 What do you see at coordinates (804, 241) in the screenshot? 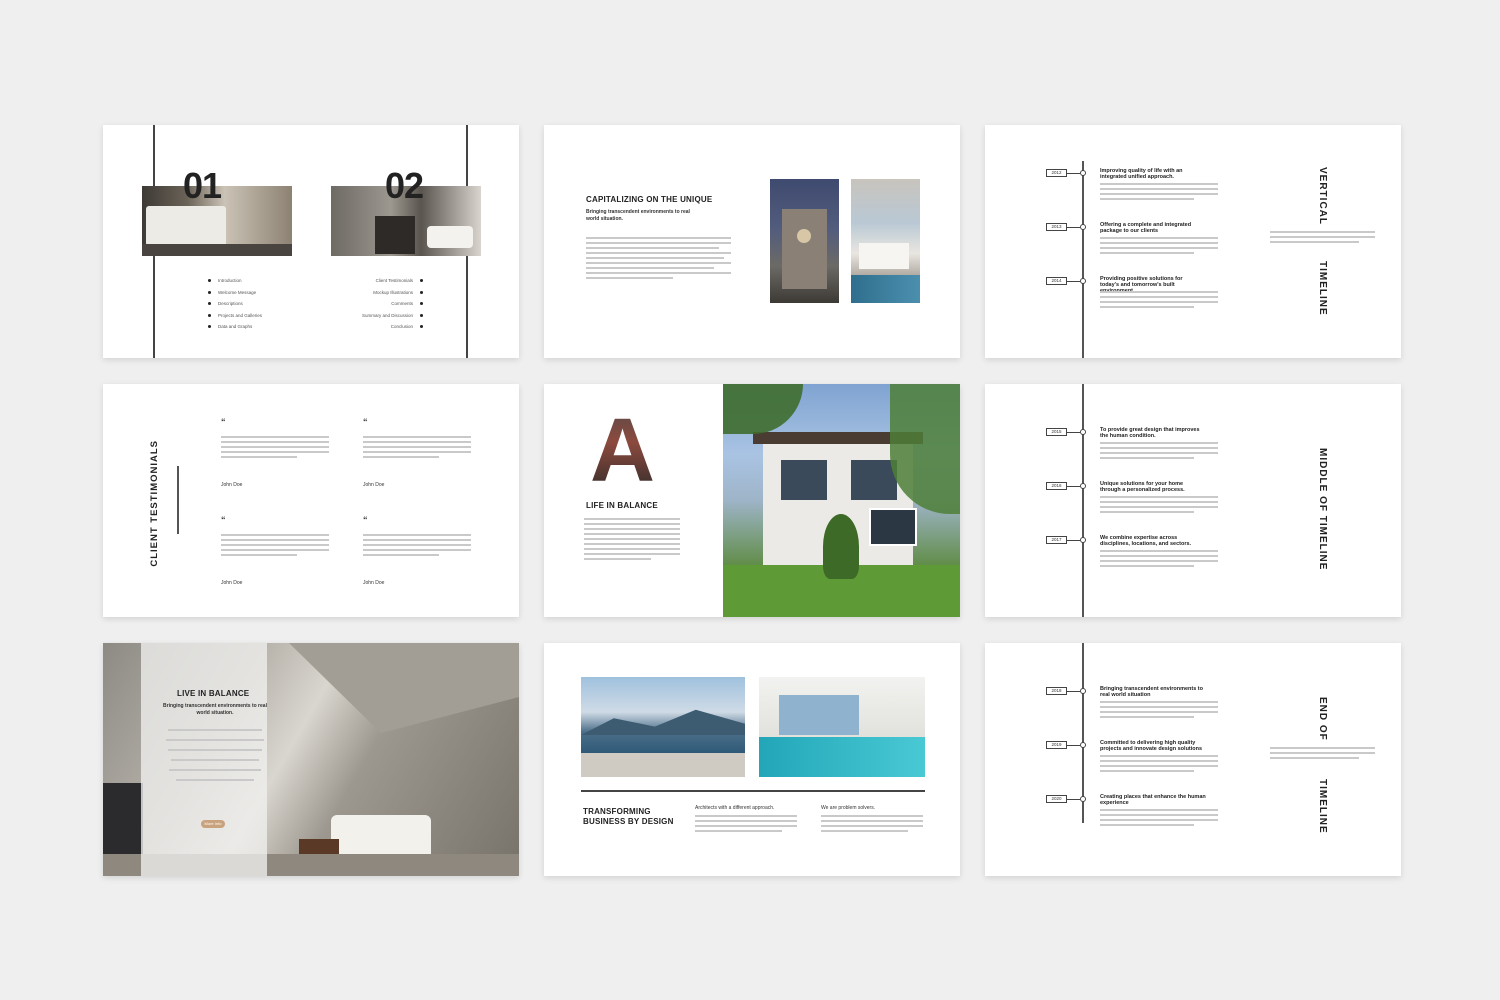
I see `building-night-photo` at bounding box center [804, 241].